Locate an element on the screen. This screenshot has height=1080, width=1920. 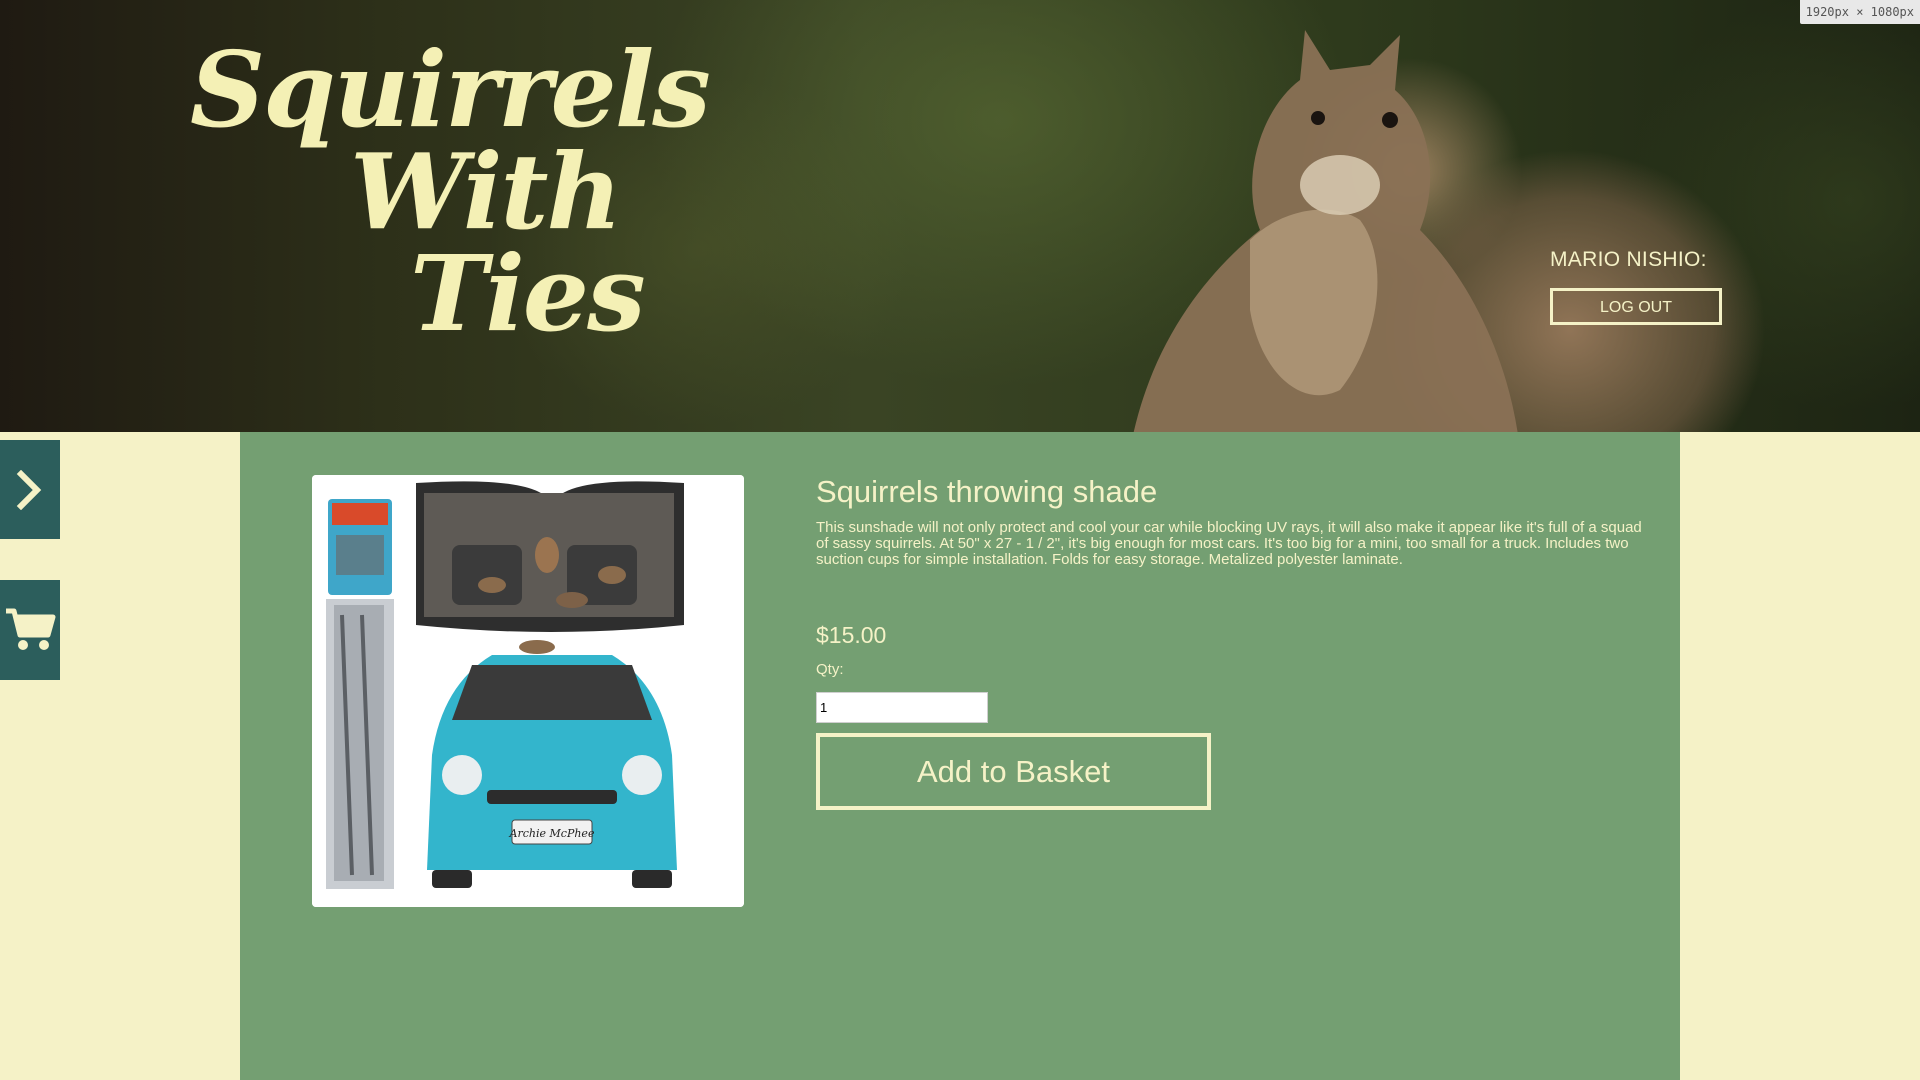
sidebar-expand-button is located at coordinates (30, 489).